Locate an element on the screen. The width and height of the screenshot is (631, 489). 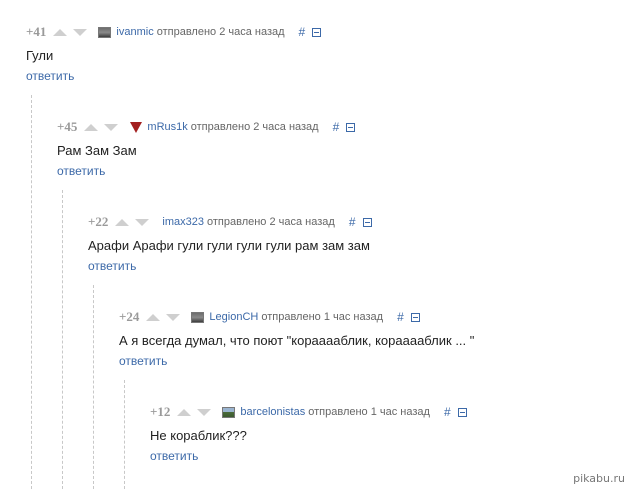
comment-header: +24 LegionCH отправлено 1 час назад # is located at coordinates (296, 317).